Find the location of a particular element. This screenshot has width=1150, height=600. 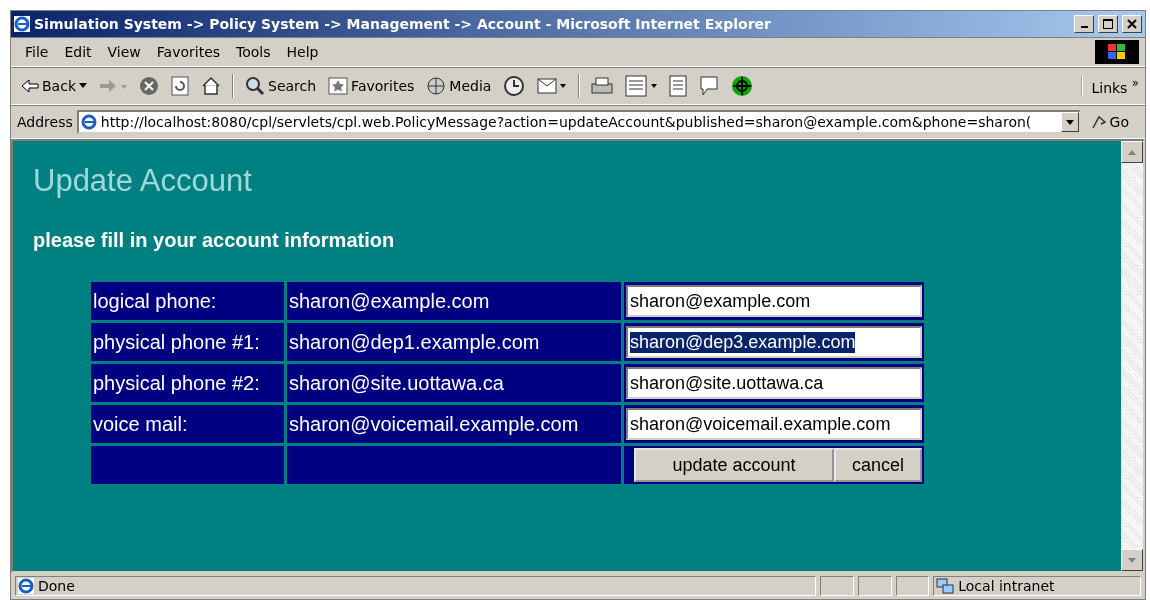

stop-icon is located at coordinates (149, 86).